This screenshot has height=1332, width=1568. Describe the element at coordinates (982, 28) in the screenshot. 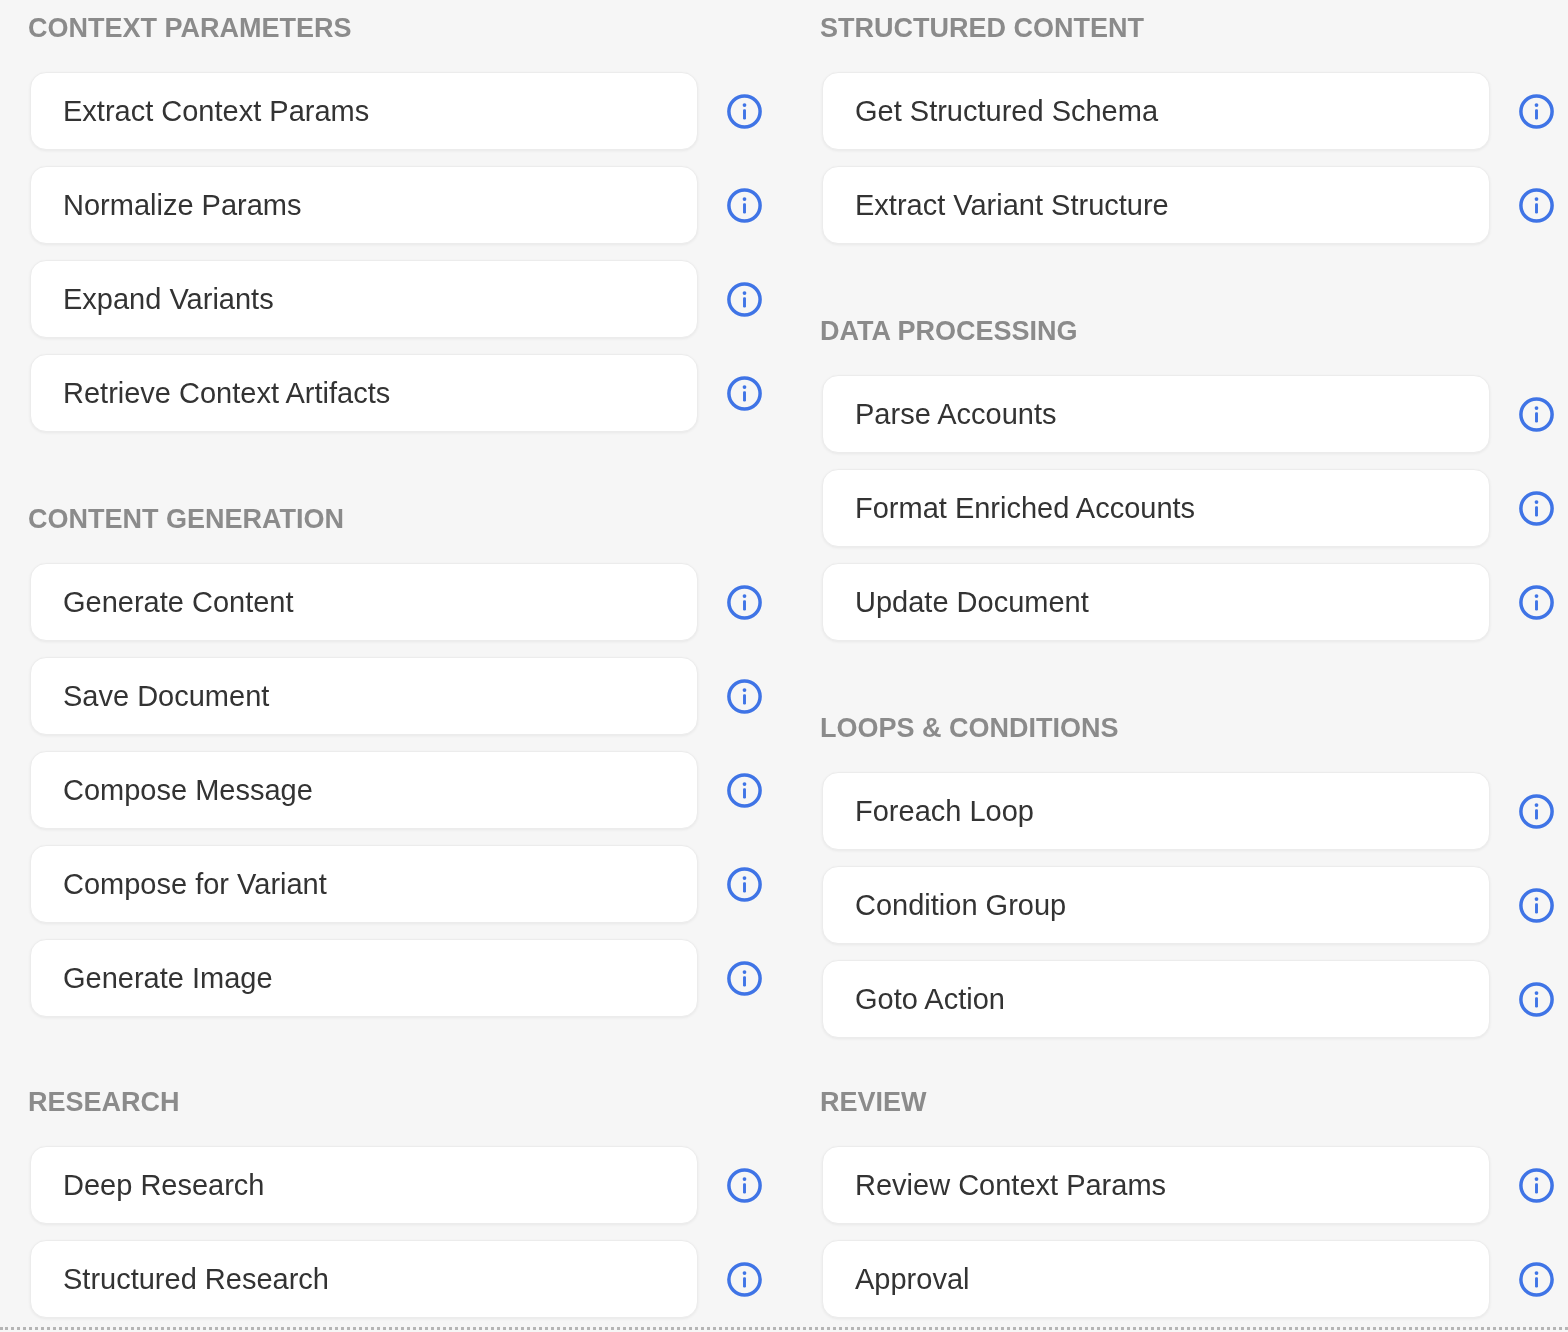

I see `section-heading: STRUCTURED CONTENT` at that location.